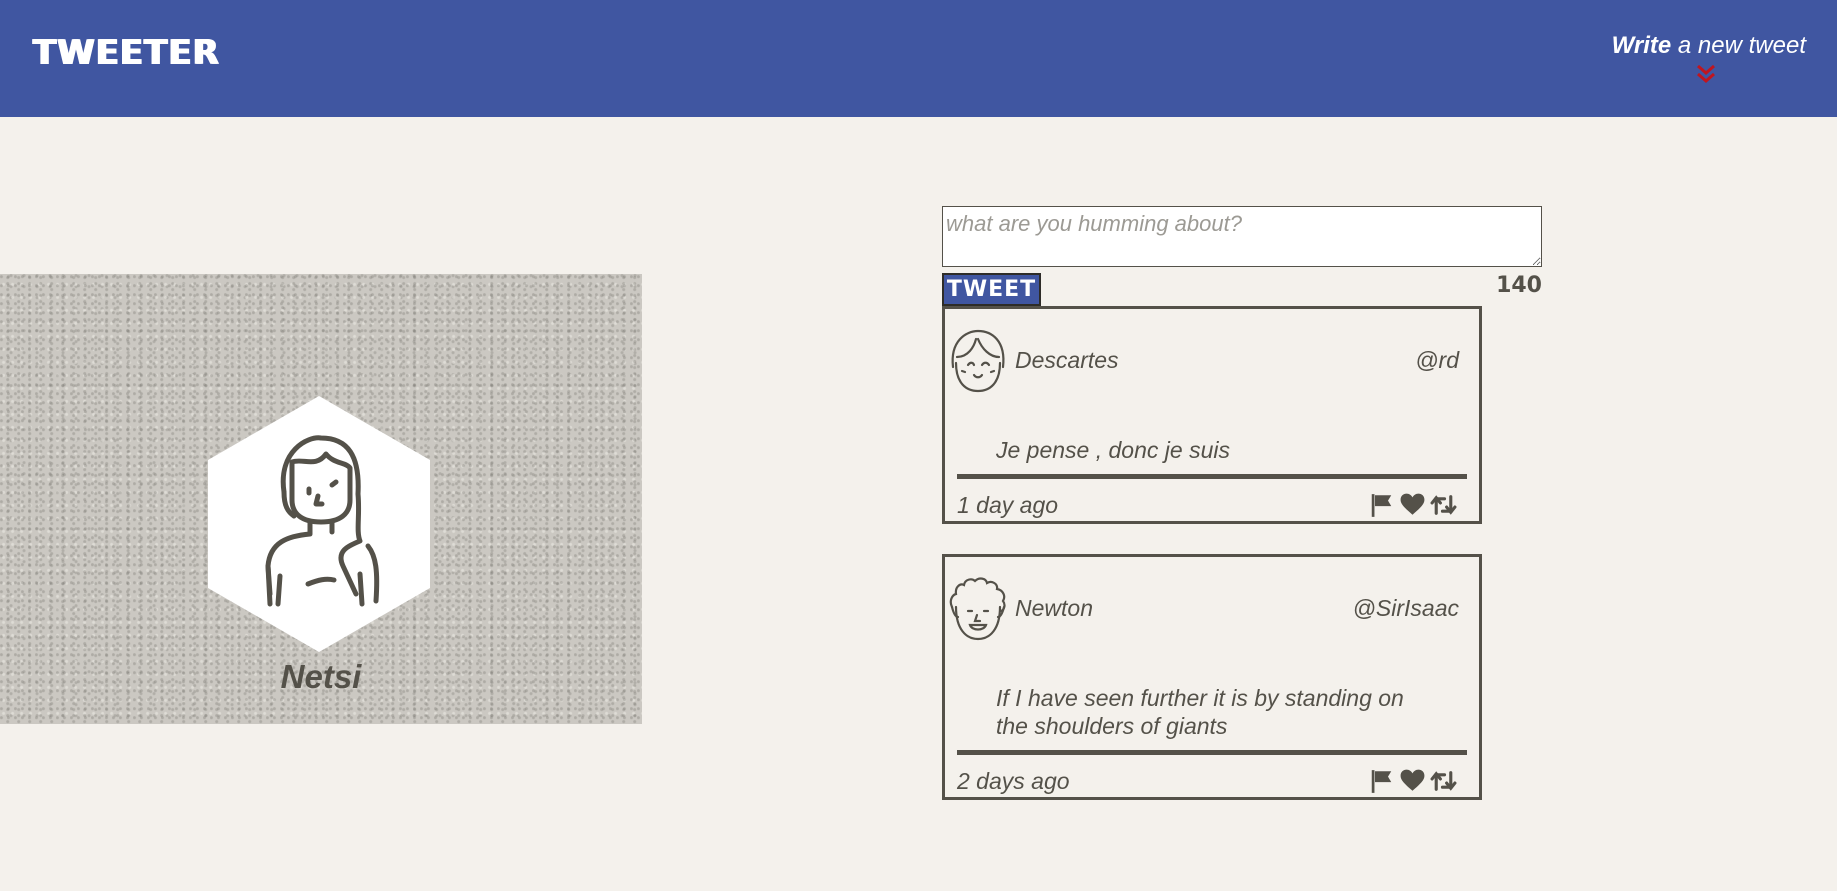 The height and width of the screenshot is (891, 1837). Describe the element at coordinates (319, 524) in the screenshot. I see `woman-avatar-icon` at that location.